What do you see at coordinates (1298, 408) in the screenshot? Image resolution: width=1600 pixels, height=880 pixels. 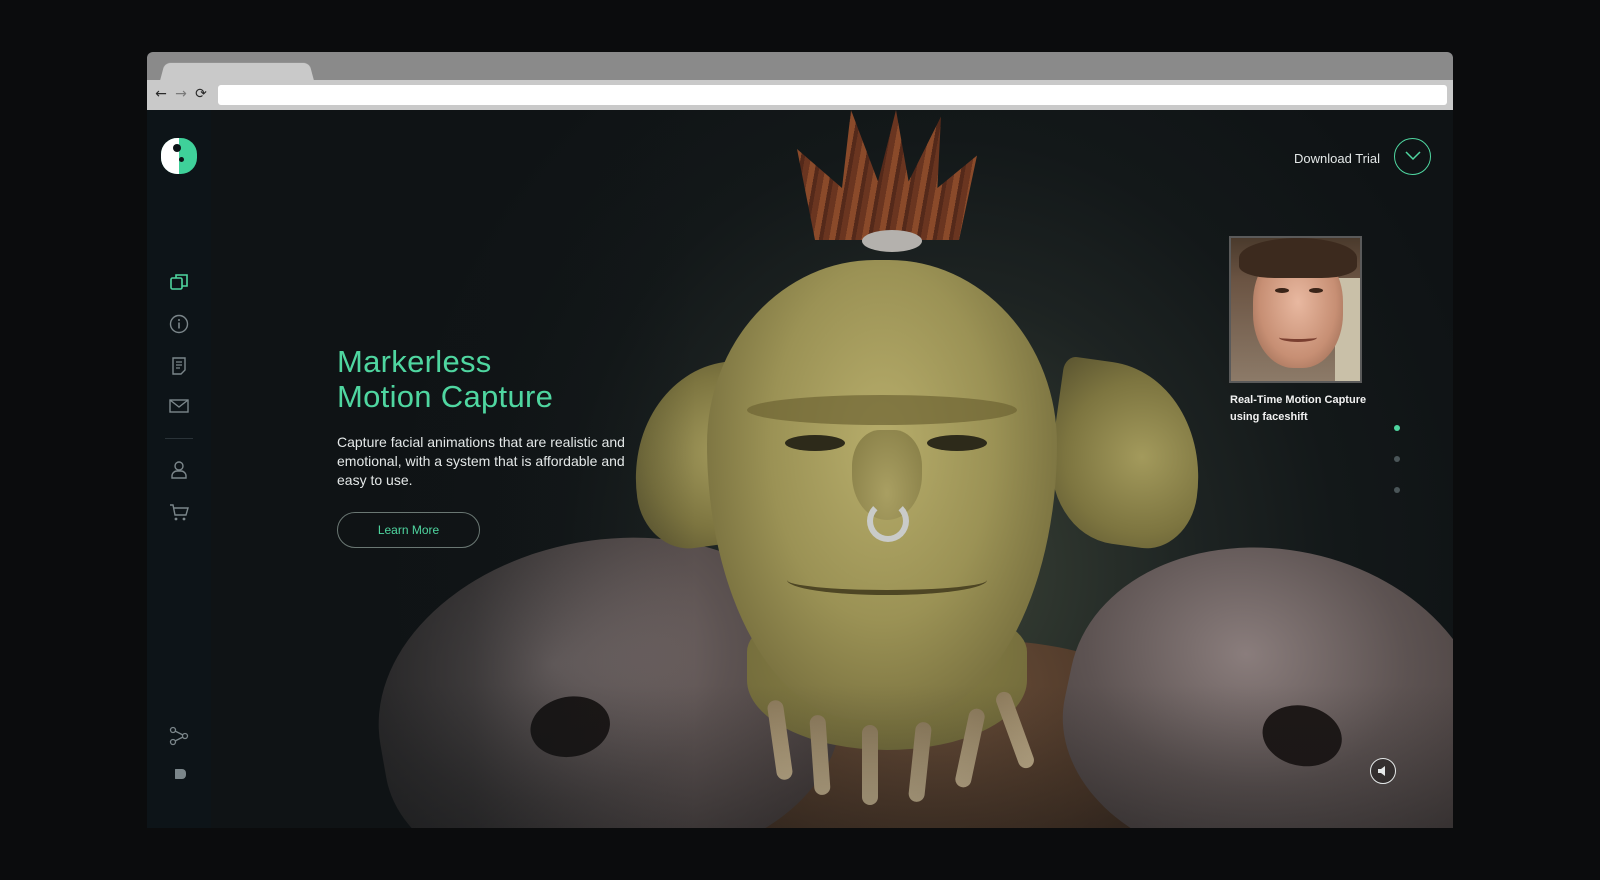 I see `video-caption: Real-Time Motion Capture using faceshift` at bounding box center [1298, 408].